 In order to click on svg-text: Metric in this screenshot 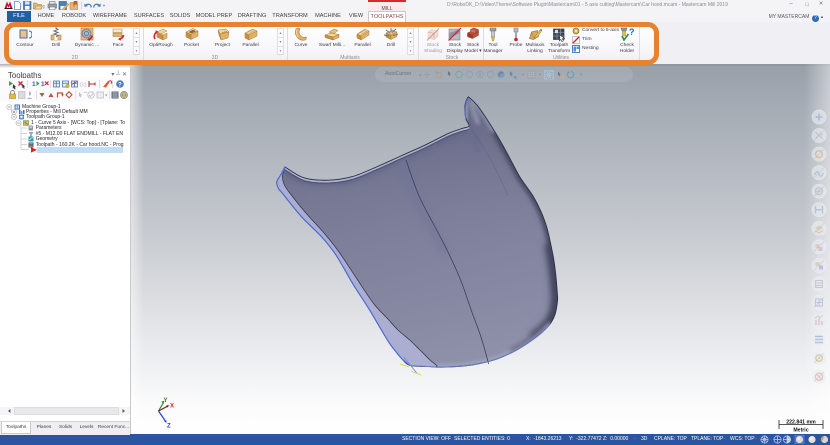, I will do `click(800, 431)`.